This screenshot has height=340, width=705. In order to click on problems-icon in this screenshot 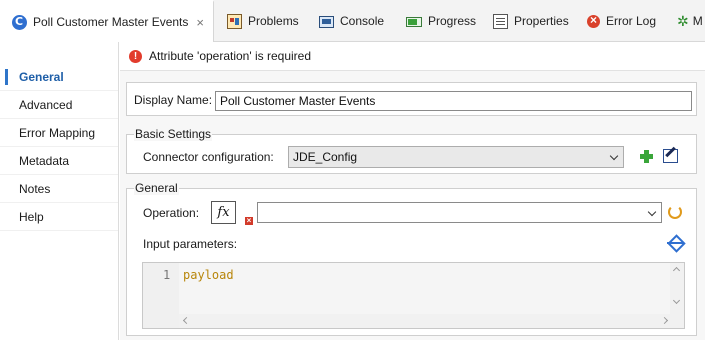, I will do `click(234, 21)`.